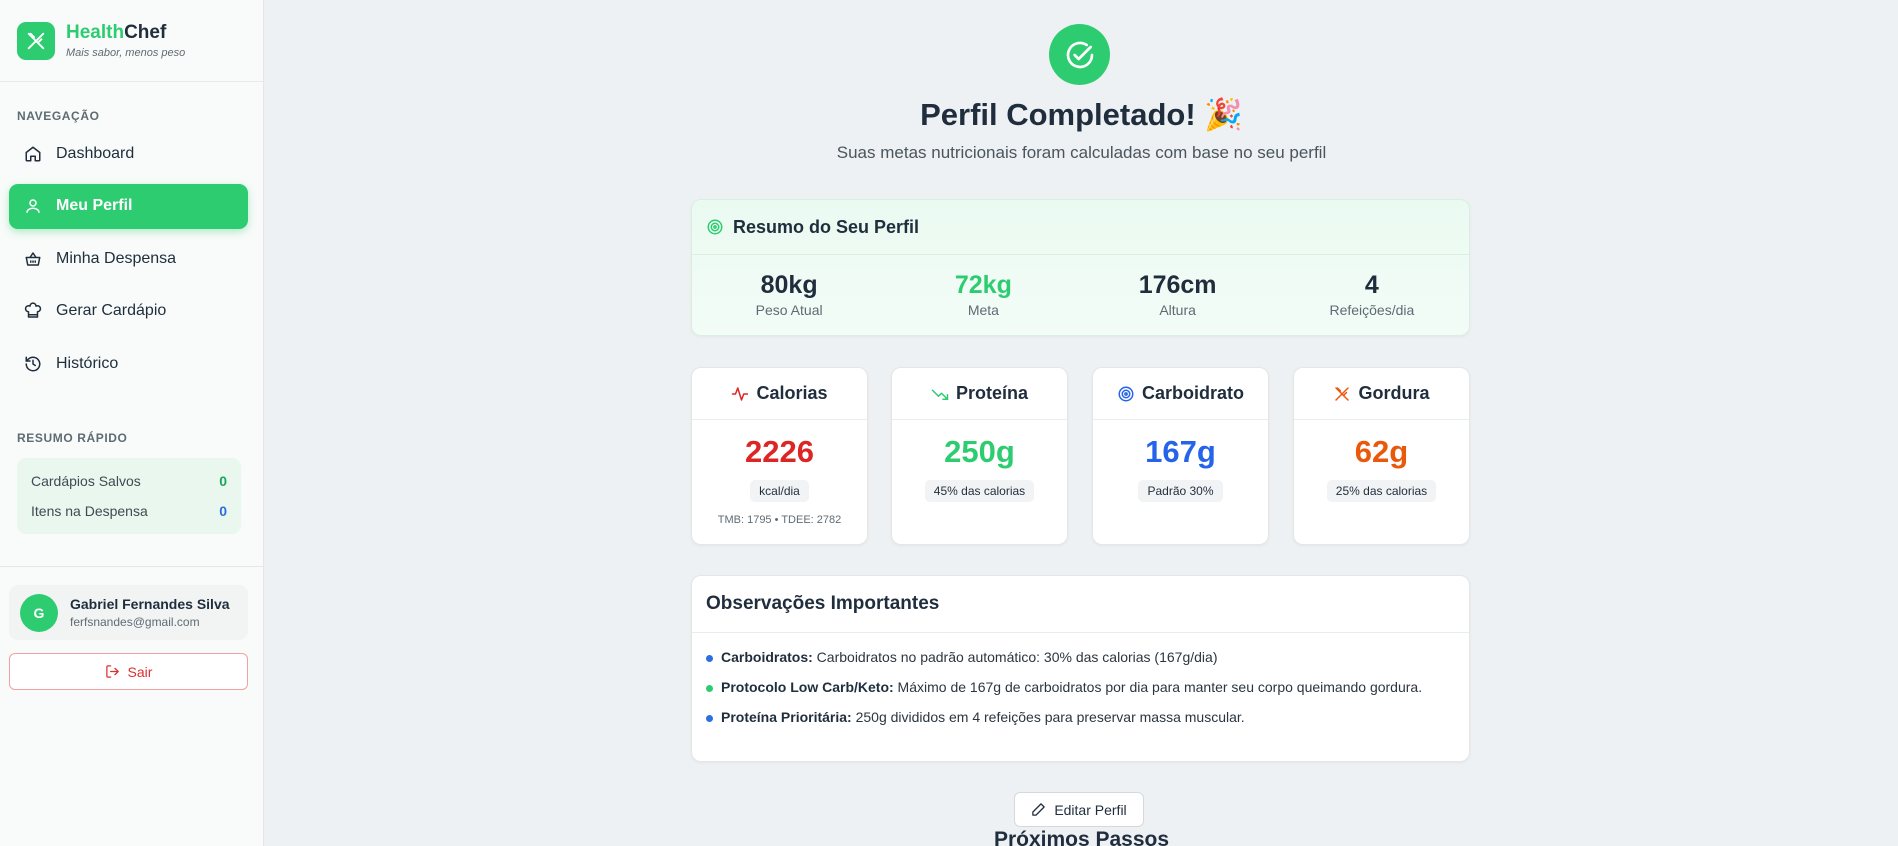 The image size is (1898, 846). What do you see at coordinates (33, 258) in the screenshot?
I see `basket-icon` at bounding box center [33, 258].